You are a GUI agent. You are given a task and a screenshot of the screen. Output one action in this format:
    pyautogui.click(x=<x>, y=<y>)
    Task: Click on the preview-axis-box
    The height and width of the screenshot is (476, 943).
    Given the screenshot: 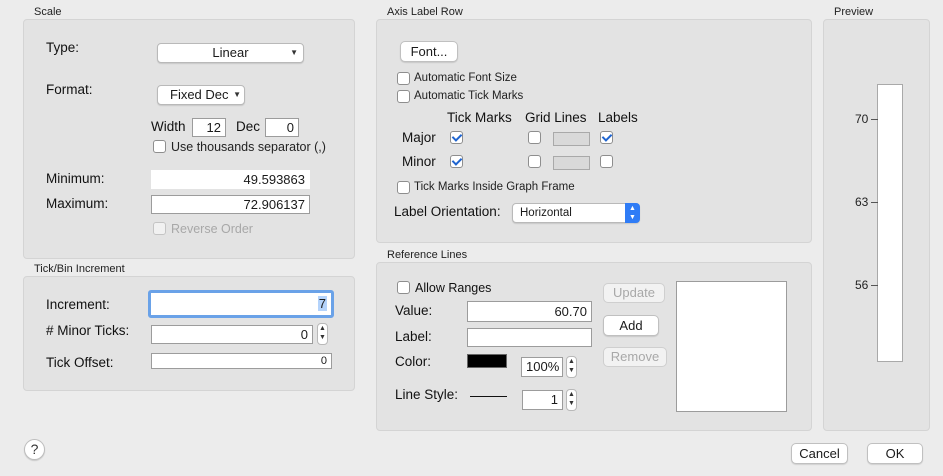 What is the action you would take?
    pyautogui.click(x=890, y=223)
    